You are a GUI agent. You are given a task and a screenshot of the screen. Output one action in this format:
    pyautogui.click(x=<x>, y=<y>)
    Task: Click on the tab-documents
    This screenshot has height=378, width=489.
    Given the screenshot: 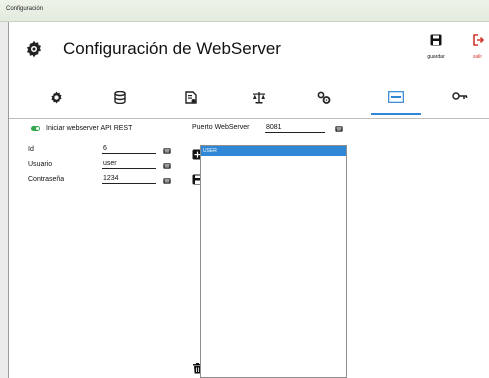 What is the action you would take?
    pyautogui.click(x=191, y=104)
    